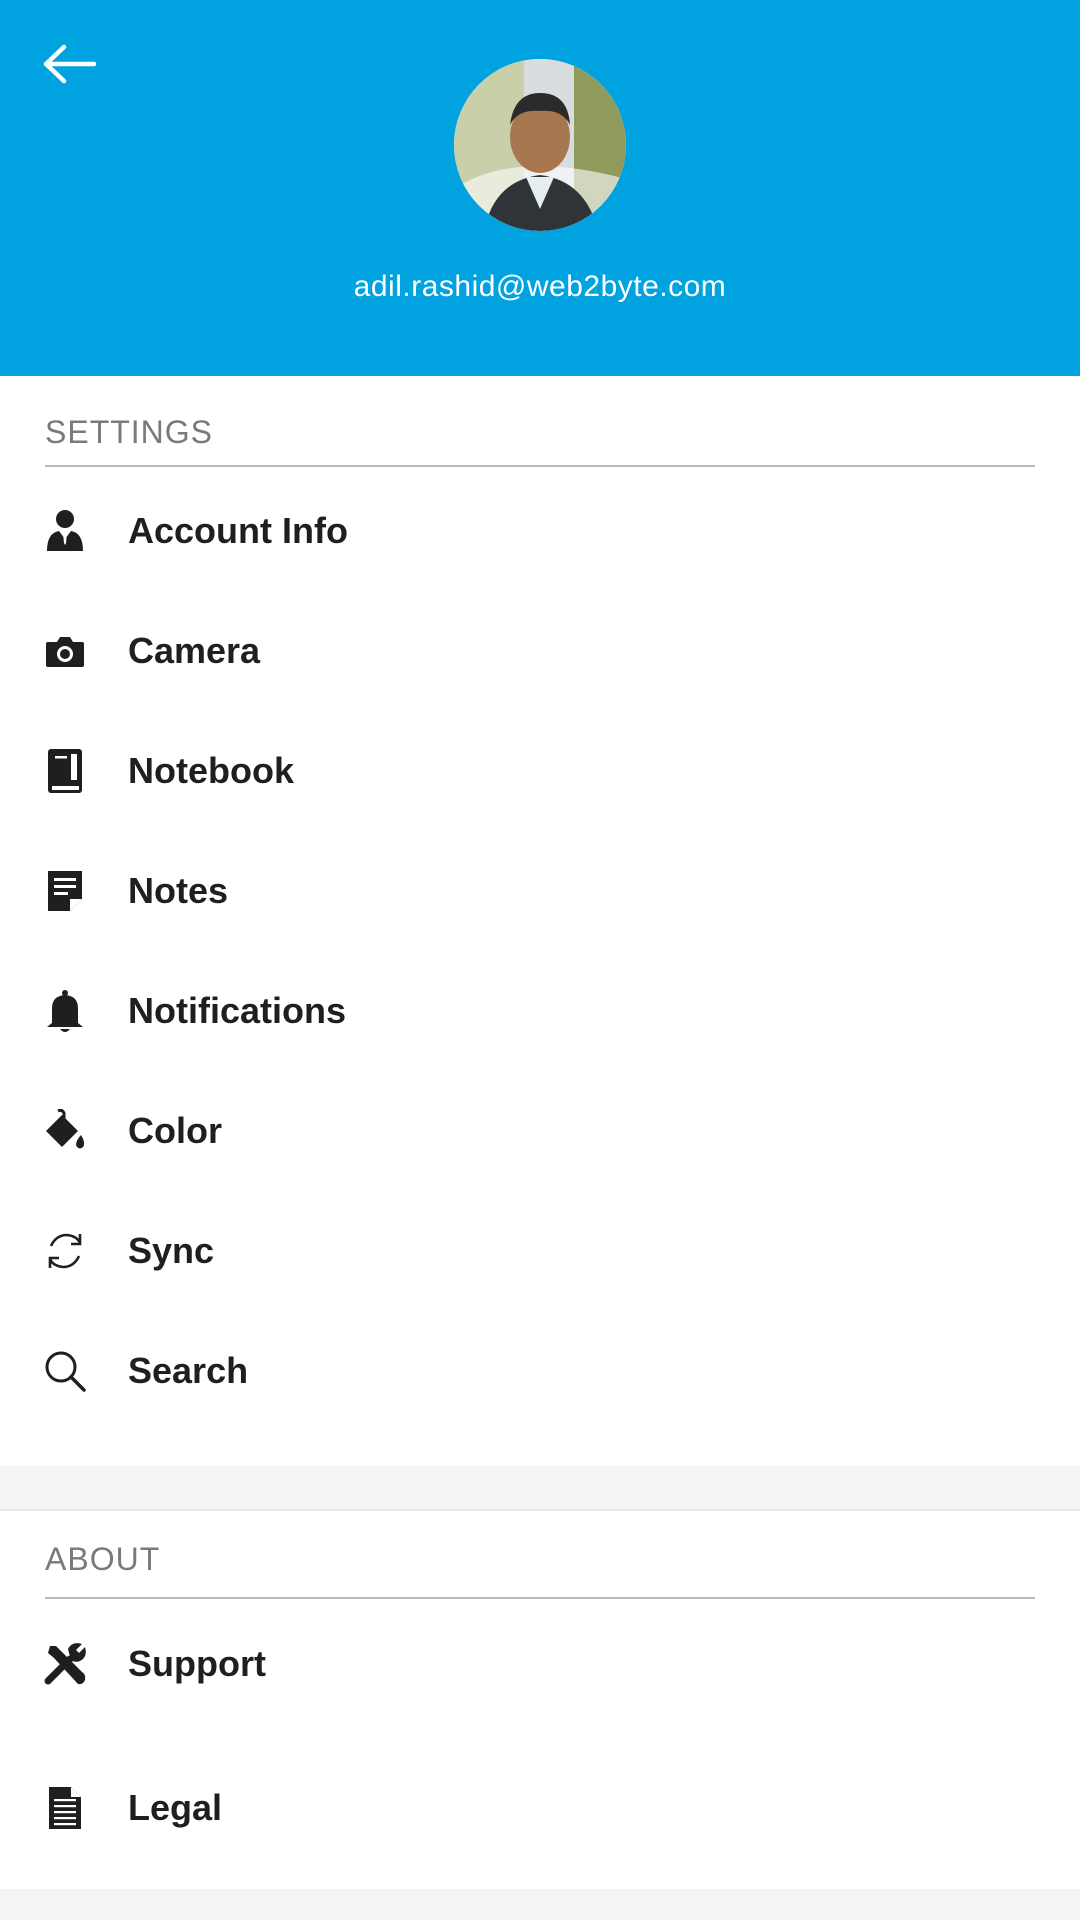  Describe the element at coordinates (171, 1250) in the screenshot. I see `settings-item-label: Sync` at that location.